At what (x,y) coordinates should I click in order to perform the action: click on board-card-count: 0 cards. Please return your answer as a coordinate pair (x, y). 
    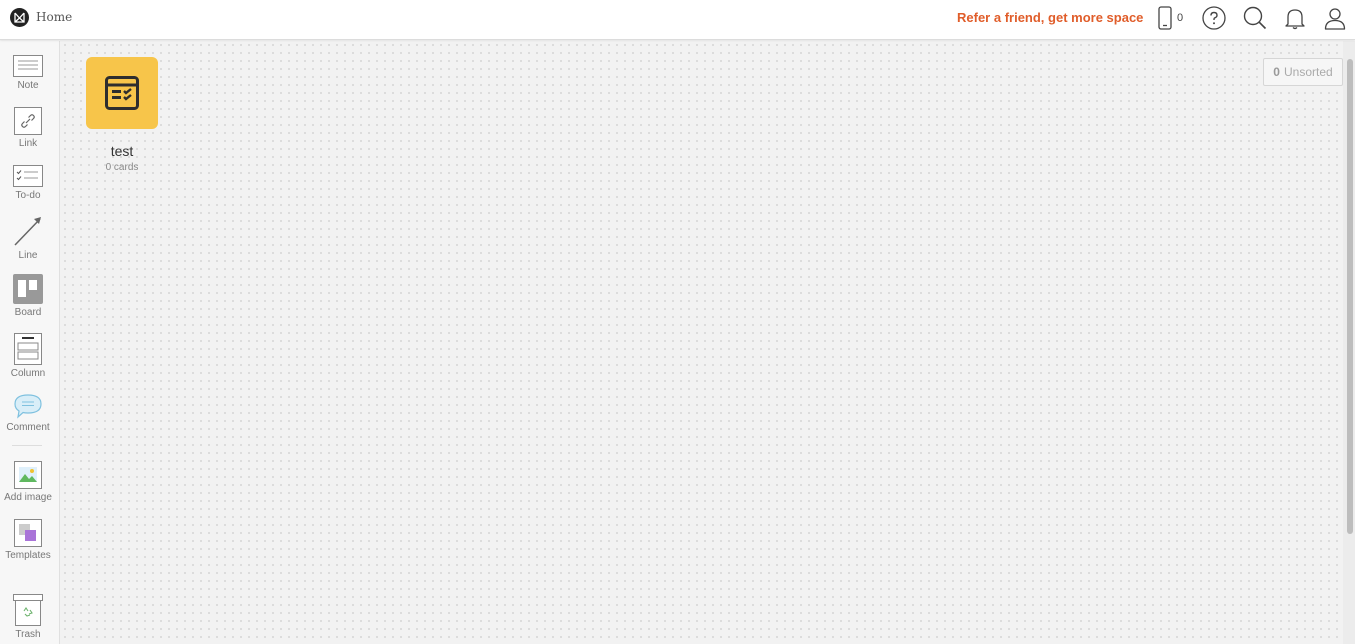
    Looking at the image, I should click on (122, 167).